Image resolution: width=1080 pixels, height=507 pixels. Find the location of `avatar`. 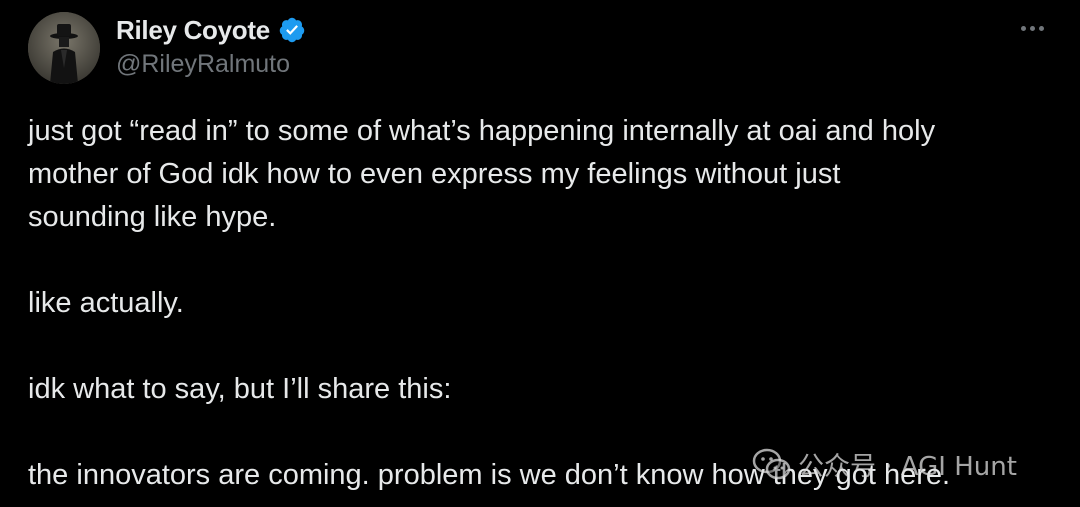

avatar is located at coordinates (64, 48).